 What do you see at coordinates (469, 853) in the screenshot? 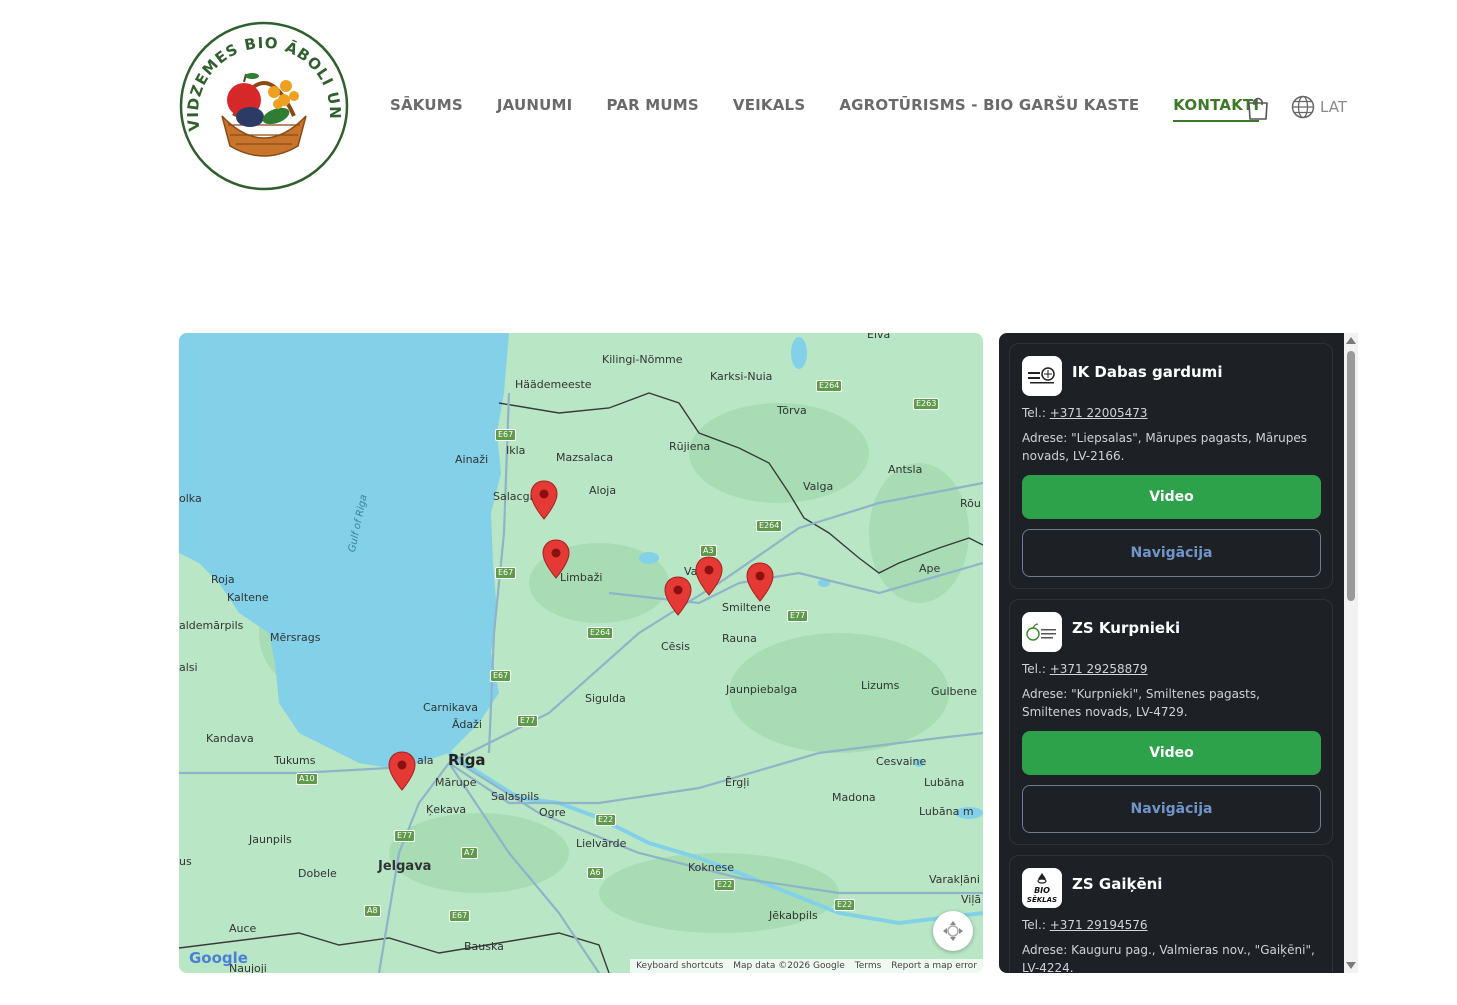
I see `road-shield: A7` at bounding box center [469, 853].